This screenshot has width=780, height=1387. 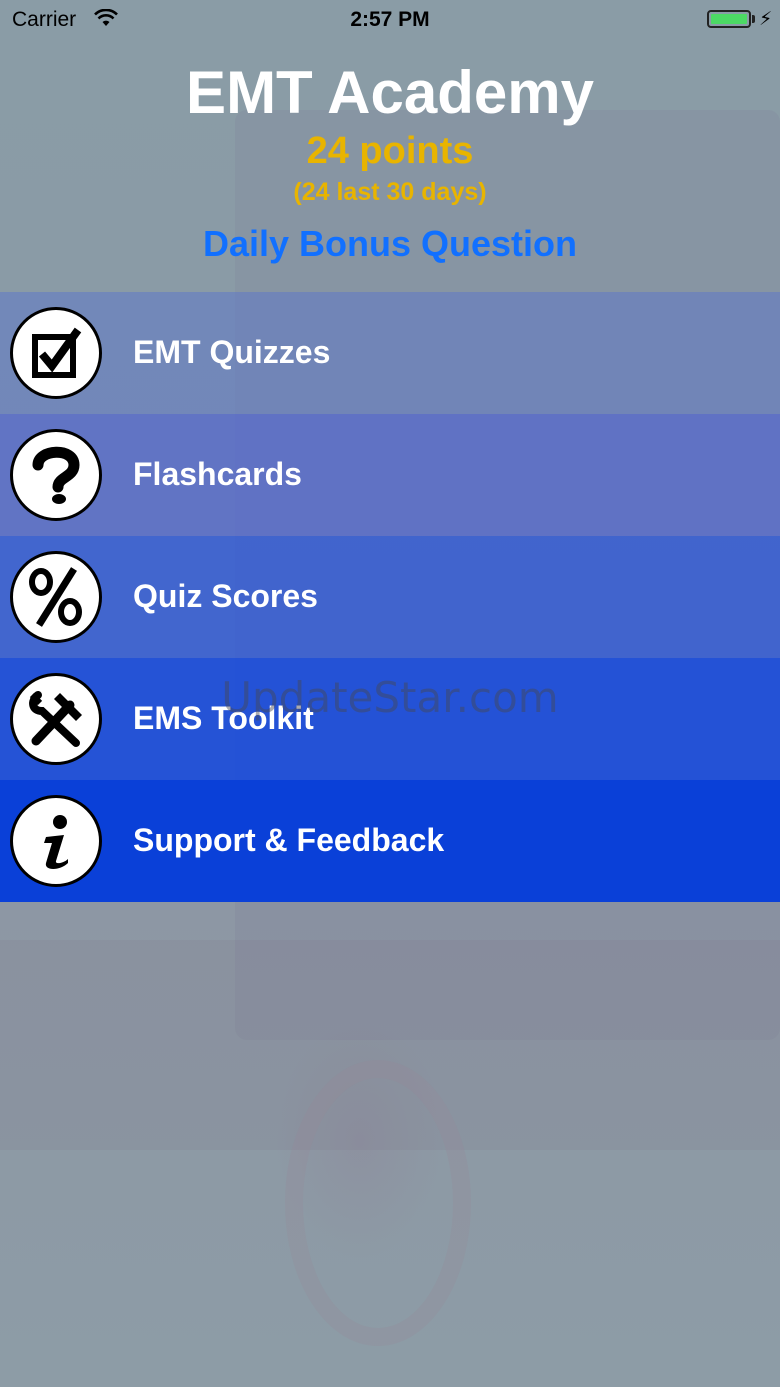 I want to click on background-wheel, so click(x=378, y=1203).